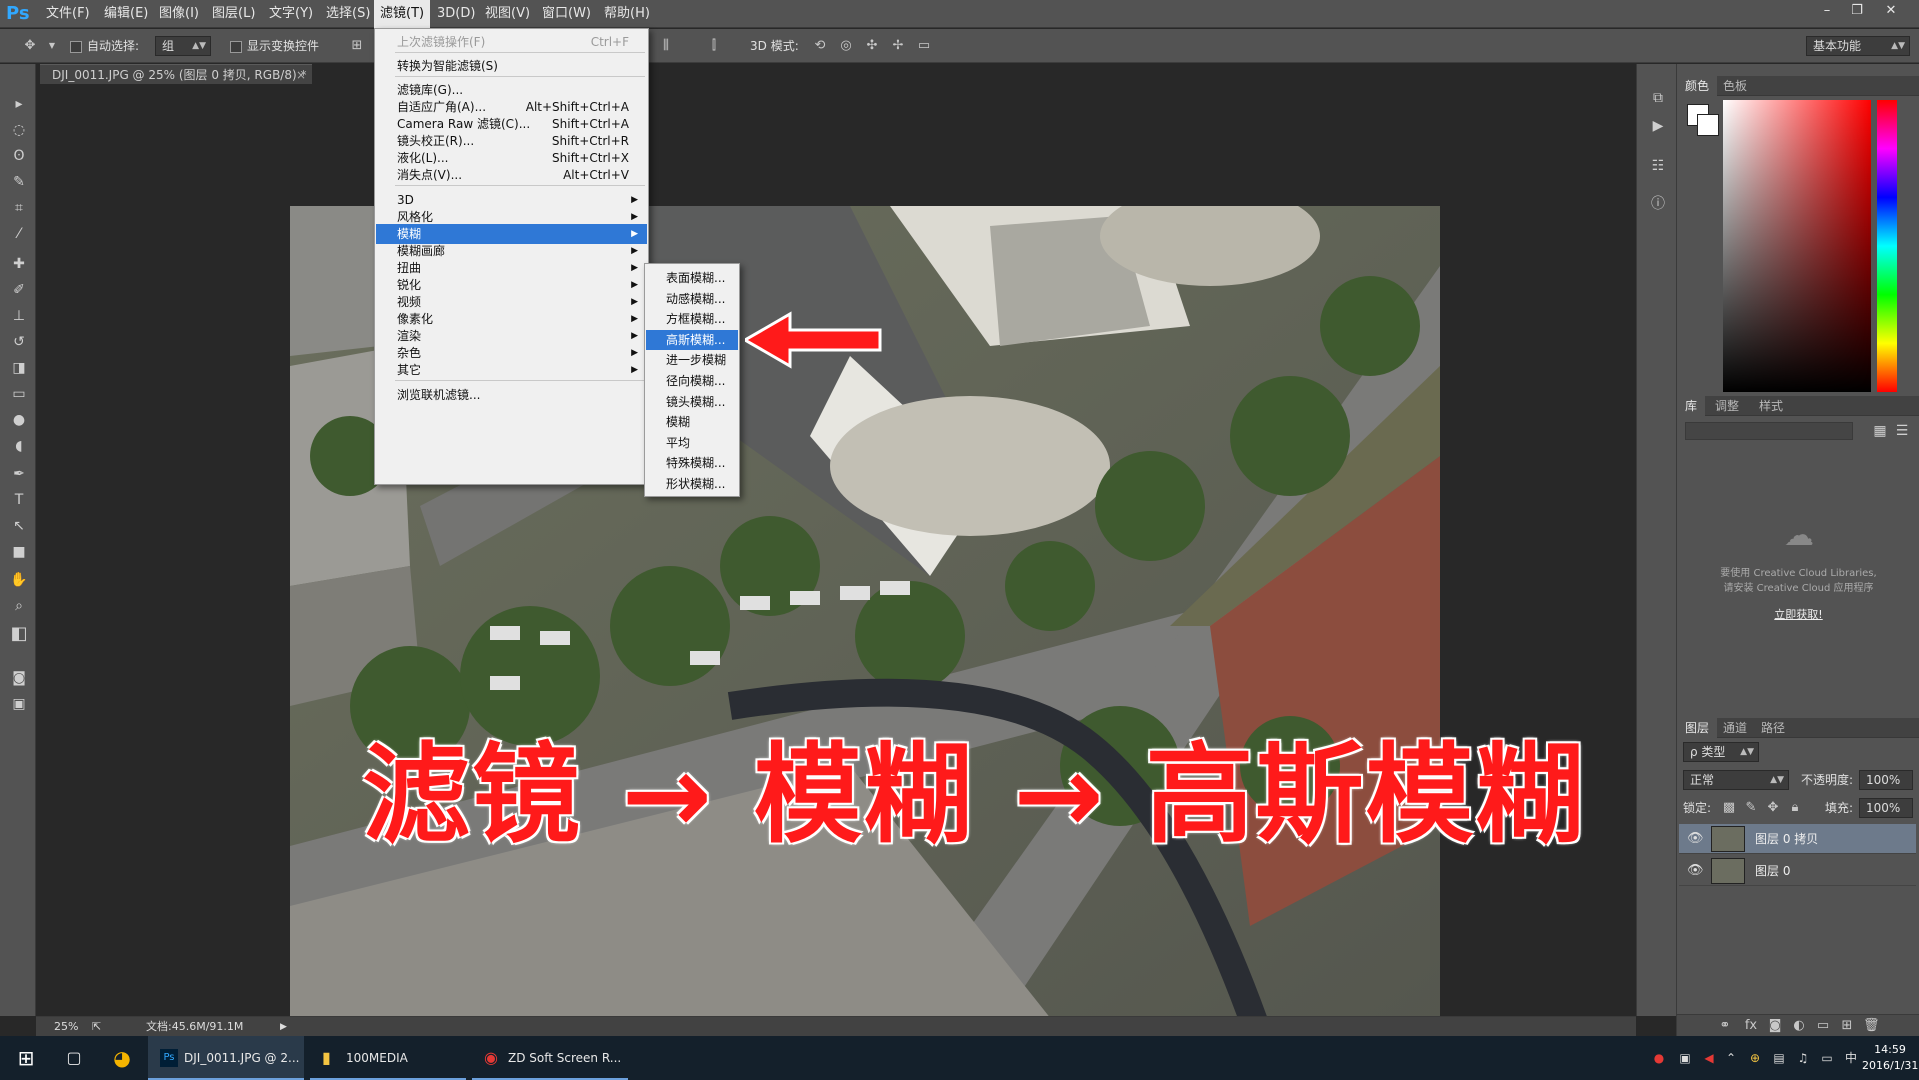  I want to click on filter-menu-item: 上次滤镜操作(F) Ctrl+F, so click(511, 42).